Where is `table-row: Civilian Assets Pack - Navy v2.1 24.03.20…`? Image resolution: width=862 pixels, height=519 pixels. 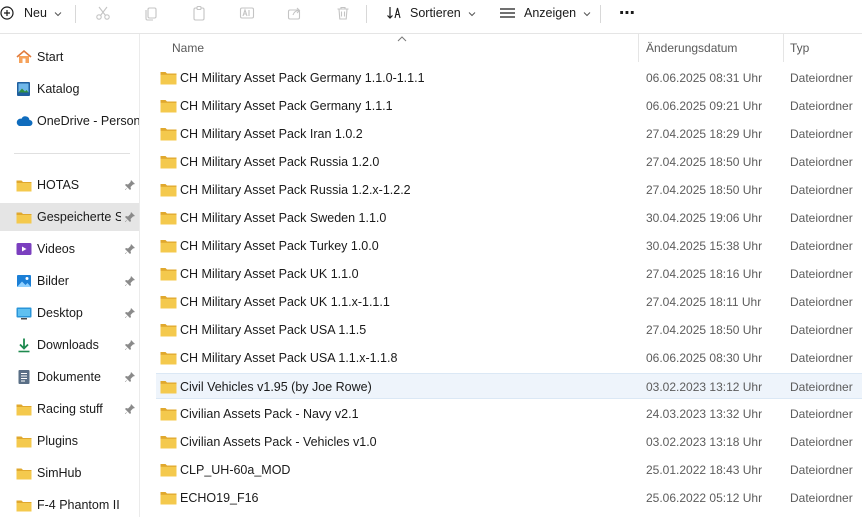
table-row: Civilian Assets Pack - Navy v2.1 24.03.20… is located at coordinates (509, 414).